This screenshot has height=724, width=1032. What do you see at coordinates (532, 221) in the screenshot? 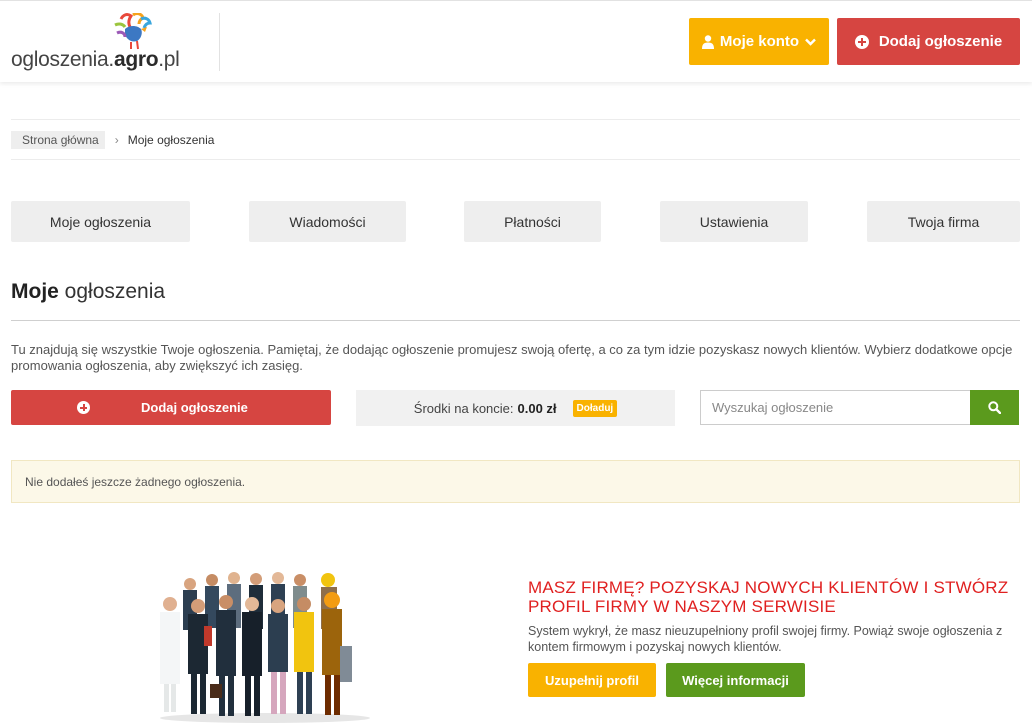
I see `tab-payments: Płatności` at bounding box center [532, 221].